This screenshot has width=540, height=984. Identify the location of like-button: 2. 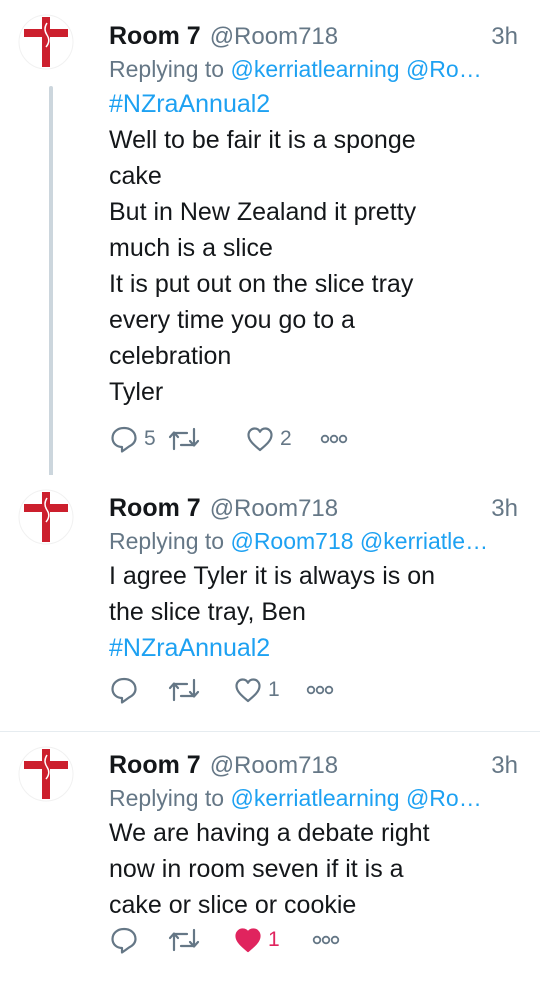
(282, 439).